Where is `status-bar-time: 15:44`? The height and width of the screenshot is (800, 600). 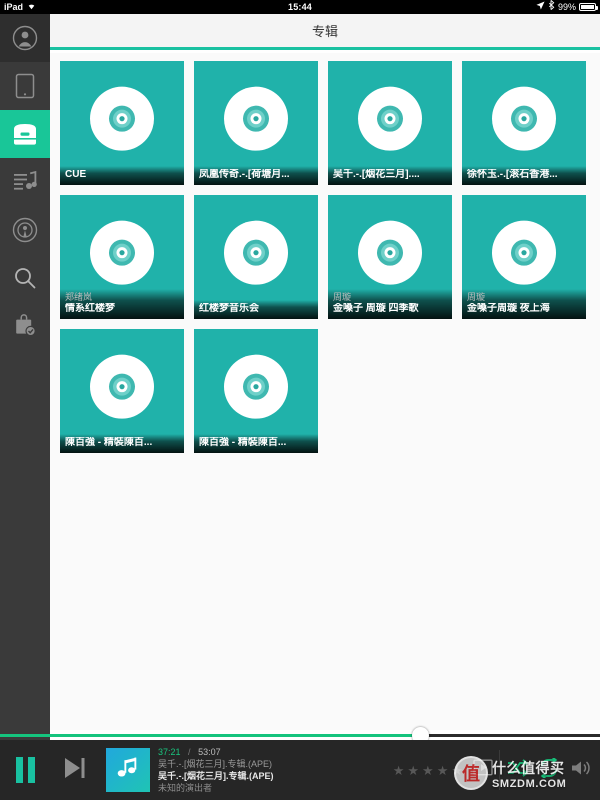 status-bar-time: 15:44 is located at coordinates (300, 7).